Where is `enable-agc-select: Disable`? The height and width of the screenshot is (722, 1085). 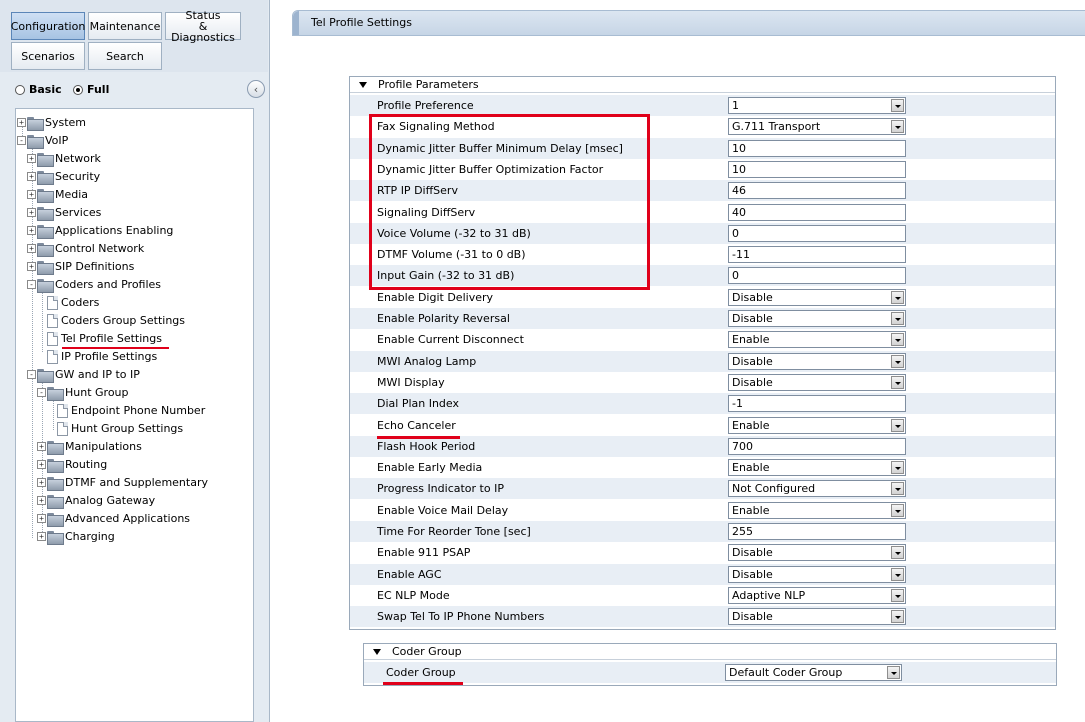 enable-agc-select: Disable is located at coordinates (817, 574).